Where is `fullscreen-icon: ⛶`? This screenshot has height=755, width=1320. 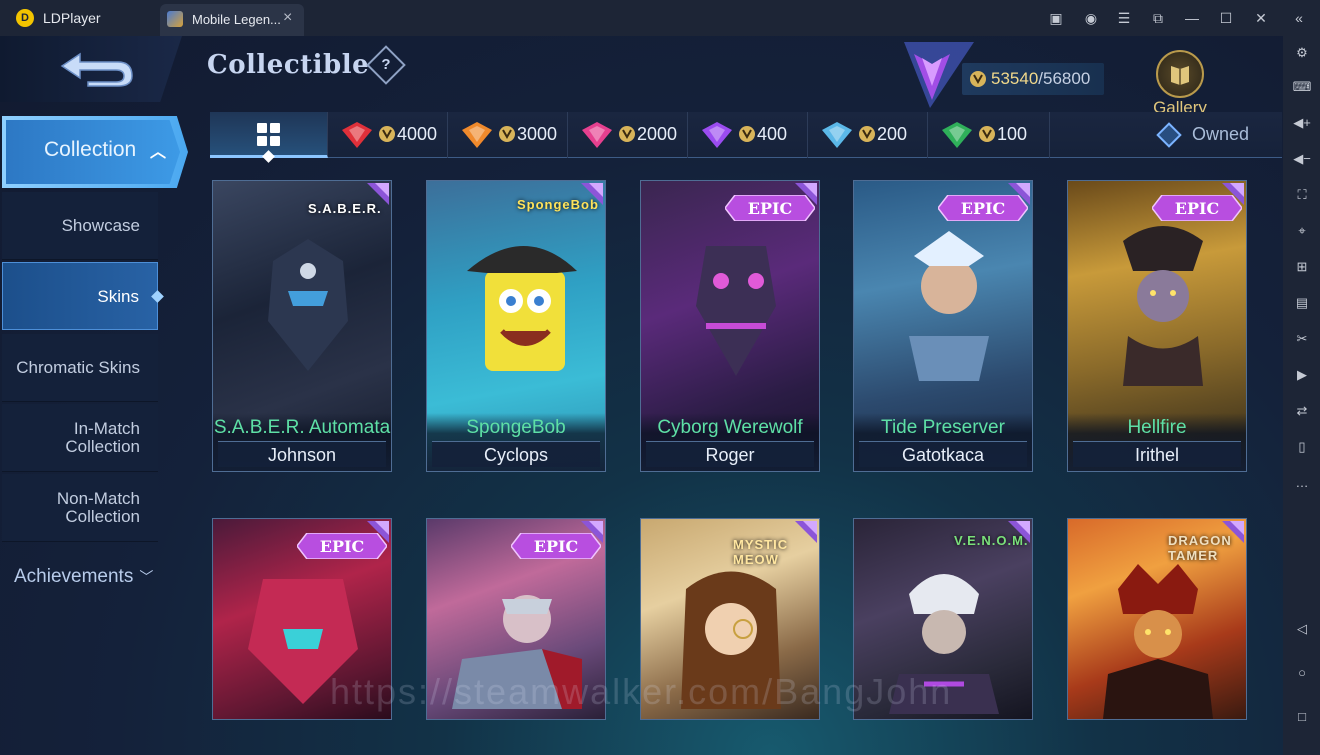
fullscreen-icon: ⛶ is located at coordinates (1302, 195).